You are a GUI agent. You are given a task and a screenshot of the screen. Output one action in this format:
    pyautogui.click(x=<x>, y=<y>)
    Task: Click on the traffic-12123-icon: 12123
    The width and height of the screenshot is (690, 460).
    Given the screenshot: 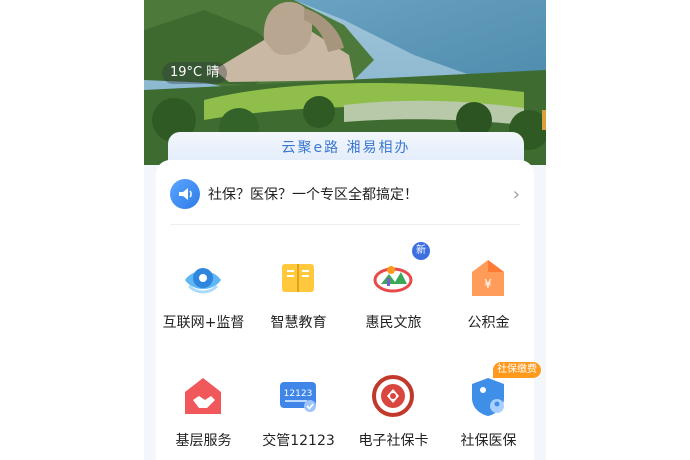 What is the action you would take?
    pyautogui.click(x=298, y=396)
    